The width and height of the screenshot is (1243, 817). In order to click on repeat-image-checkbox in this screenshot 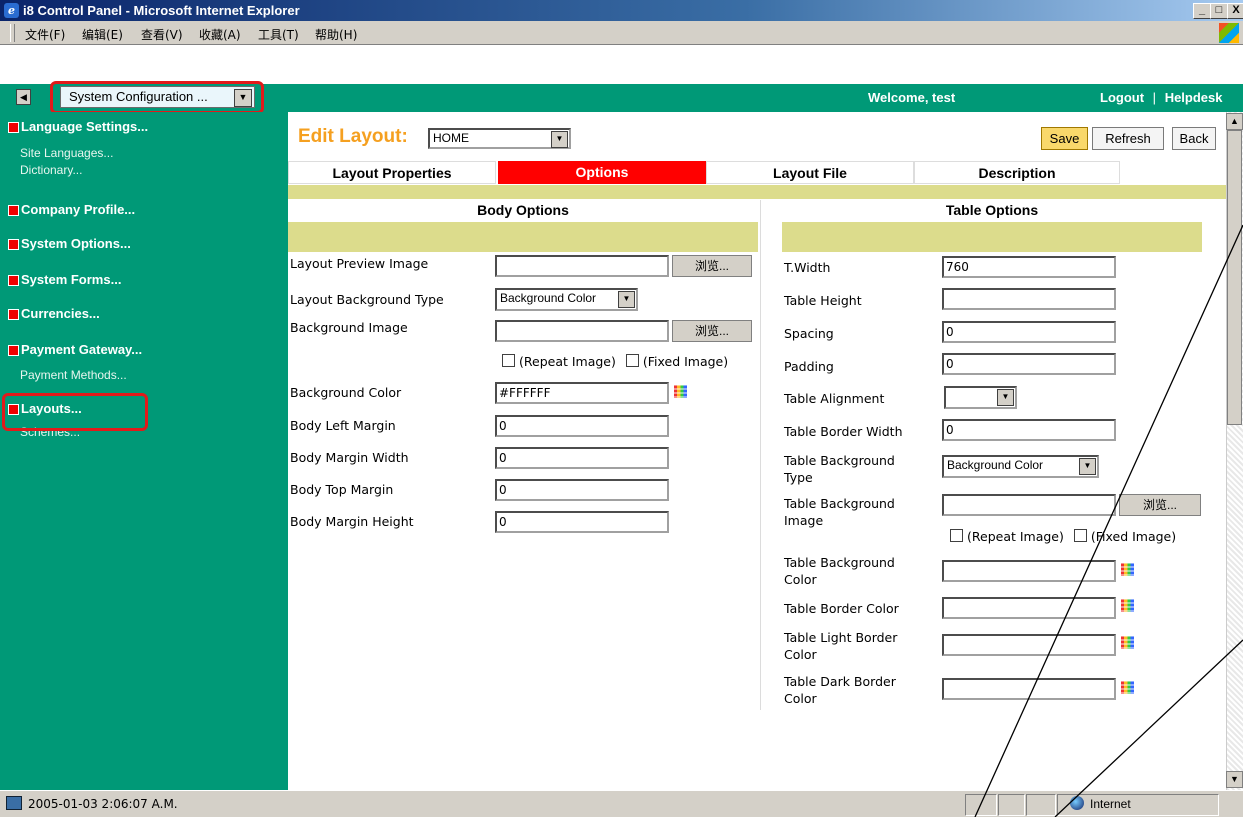, I will do `click(508, 360)`.